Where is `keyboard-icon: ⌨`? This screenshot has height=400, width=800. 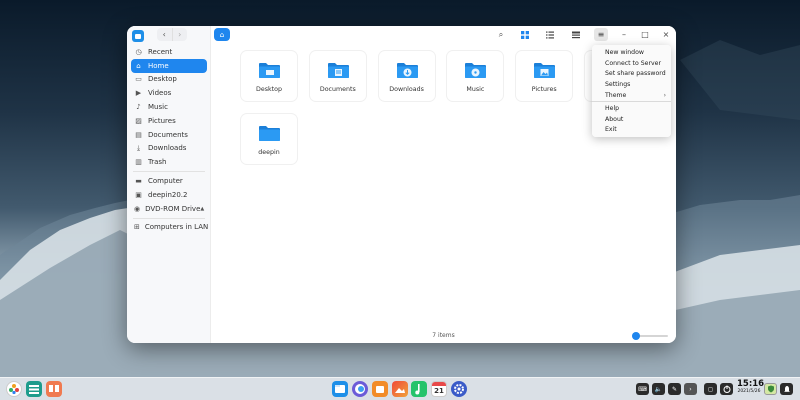
keyboard-icon: ⌨ is located at coordinates (642, 389).